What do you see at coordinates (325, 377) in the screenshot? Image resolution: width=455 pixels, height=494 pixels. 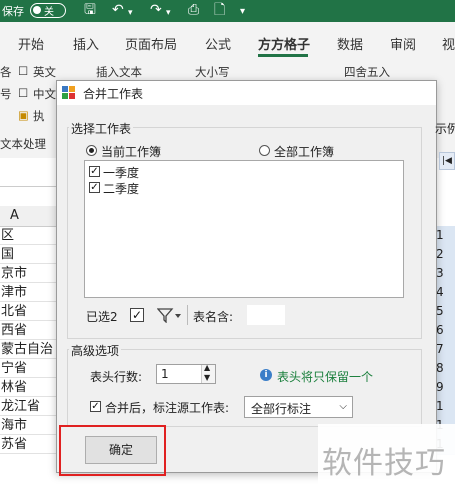 I see `info-text: 表头将只保留一个` at bounding box center [325, 377].